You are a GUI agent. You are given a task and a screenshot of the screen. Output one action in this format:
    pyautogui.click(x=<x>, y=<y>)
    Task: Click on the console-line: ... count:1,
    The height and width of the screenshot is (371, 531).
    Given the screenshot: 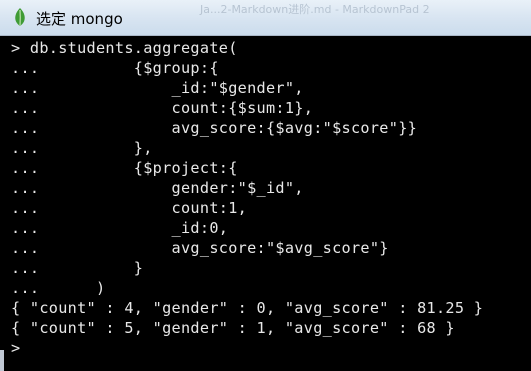 What is the action you would take?
    pyautogui.click(x=129, y=208)
    